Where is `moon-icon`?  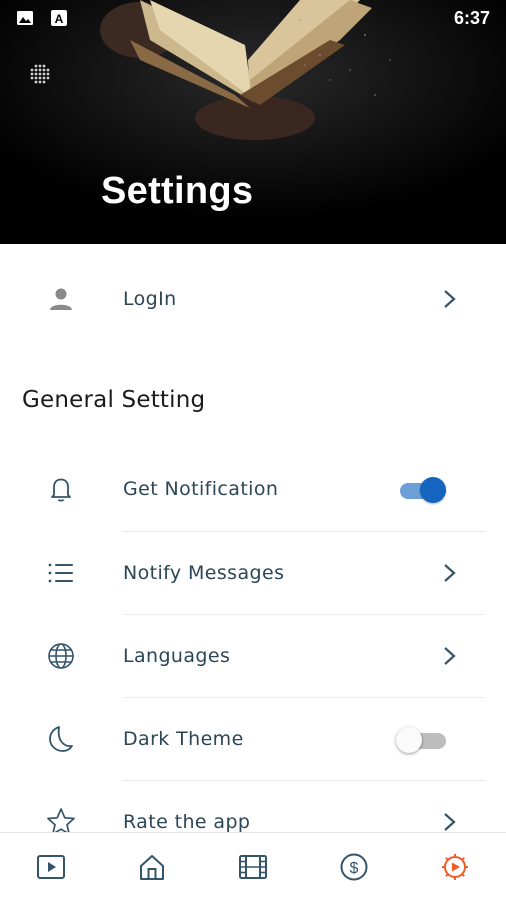 moon-icon is located at coordinates (61, 739).